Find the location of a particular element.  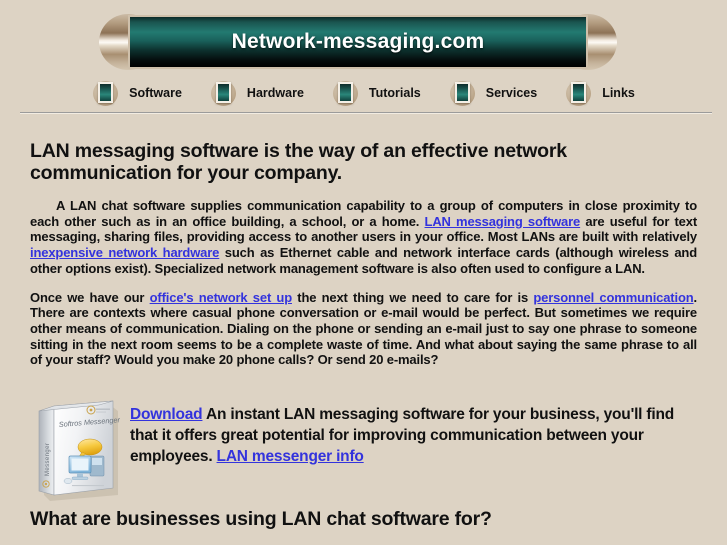

nav-label-services: Services is located at coordinates (511, 93).